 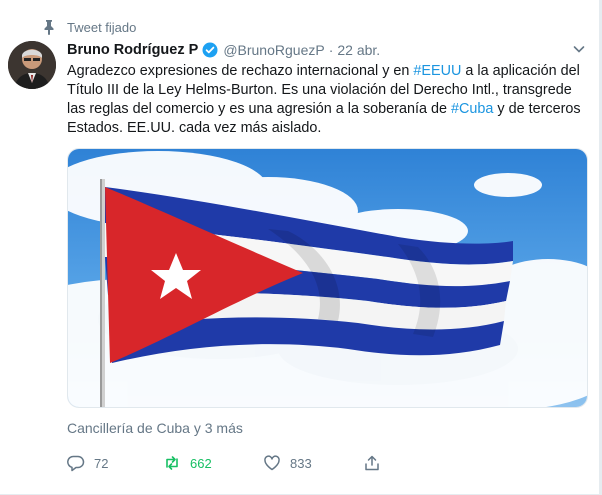 I want to click on media-credit-link: Cancillería de Cuba y 3 más, so click(x=155, y=428).